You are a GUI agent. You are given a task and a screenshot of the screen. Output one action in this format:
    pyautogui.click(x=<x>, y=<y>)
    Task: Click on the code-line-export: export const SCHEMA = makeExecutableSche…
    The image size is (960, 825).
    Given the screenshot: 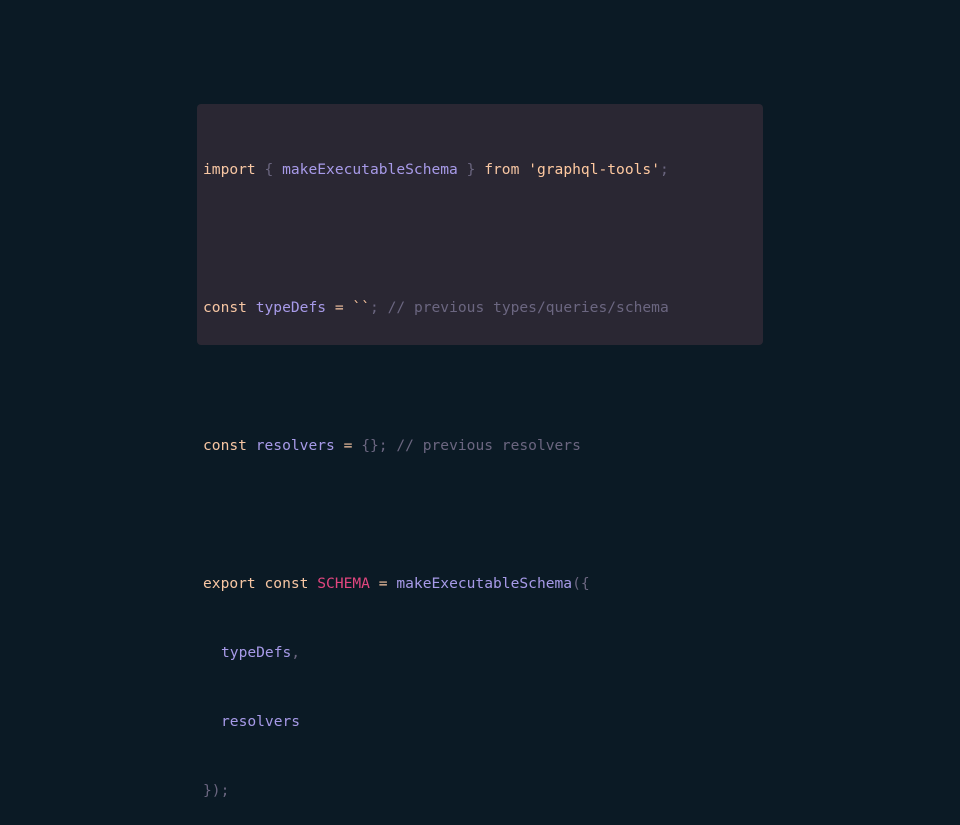 What is the action you would take?
    pyautogui.click(x=480, y=583)
    